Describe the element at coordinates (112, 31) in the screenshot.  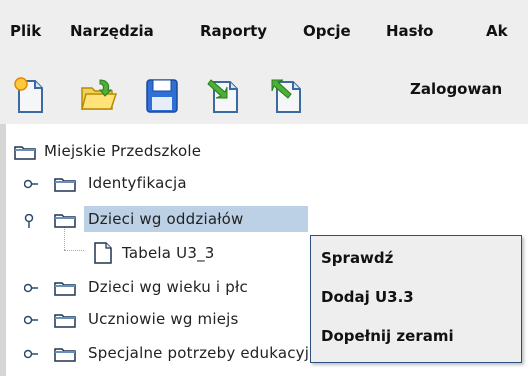
I see `menu-narzedzia: Narzędzia` at that location.